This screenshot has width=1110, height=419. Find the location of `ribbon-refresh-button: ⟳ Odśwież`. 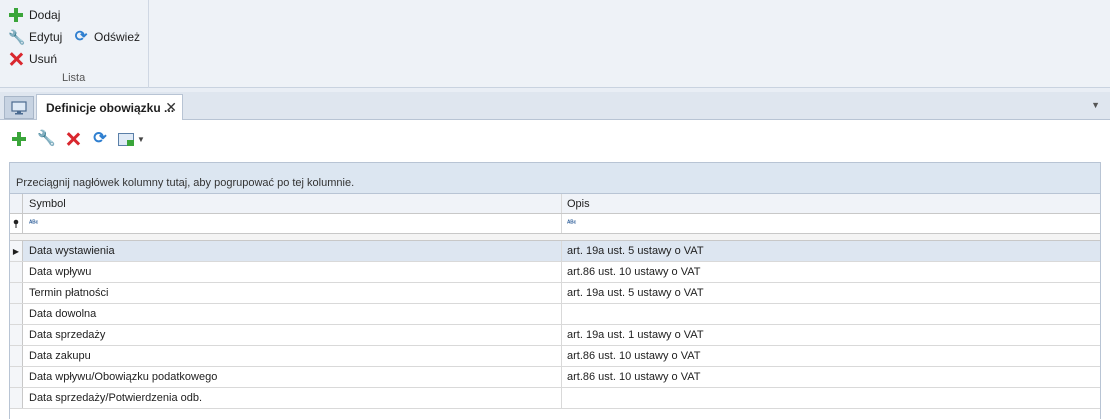

ribbon-refresh-button: ⟳ Odśwież is located at coordinates (106, 37).